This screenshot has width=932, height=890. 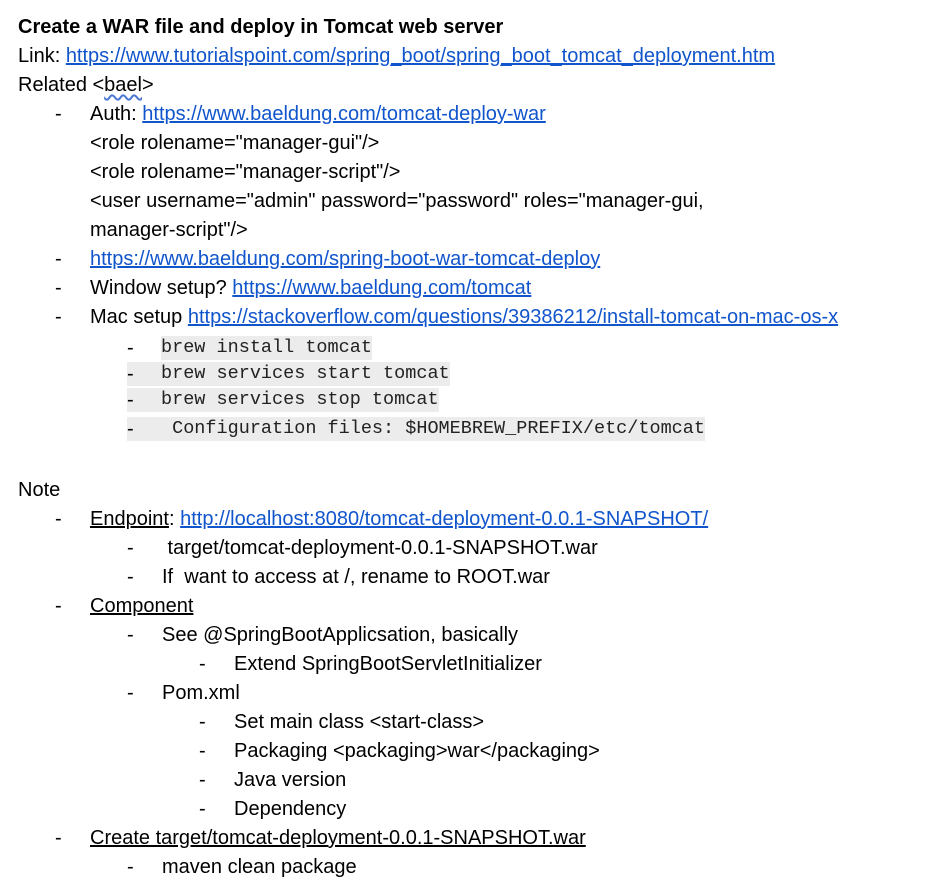 I want to click on link-label: Link:, so click(x=42, y=56).